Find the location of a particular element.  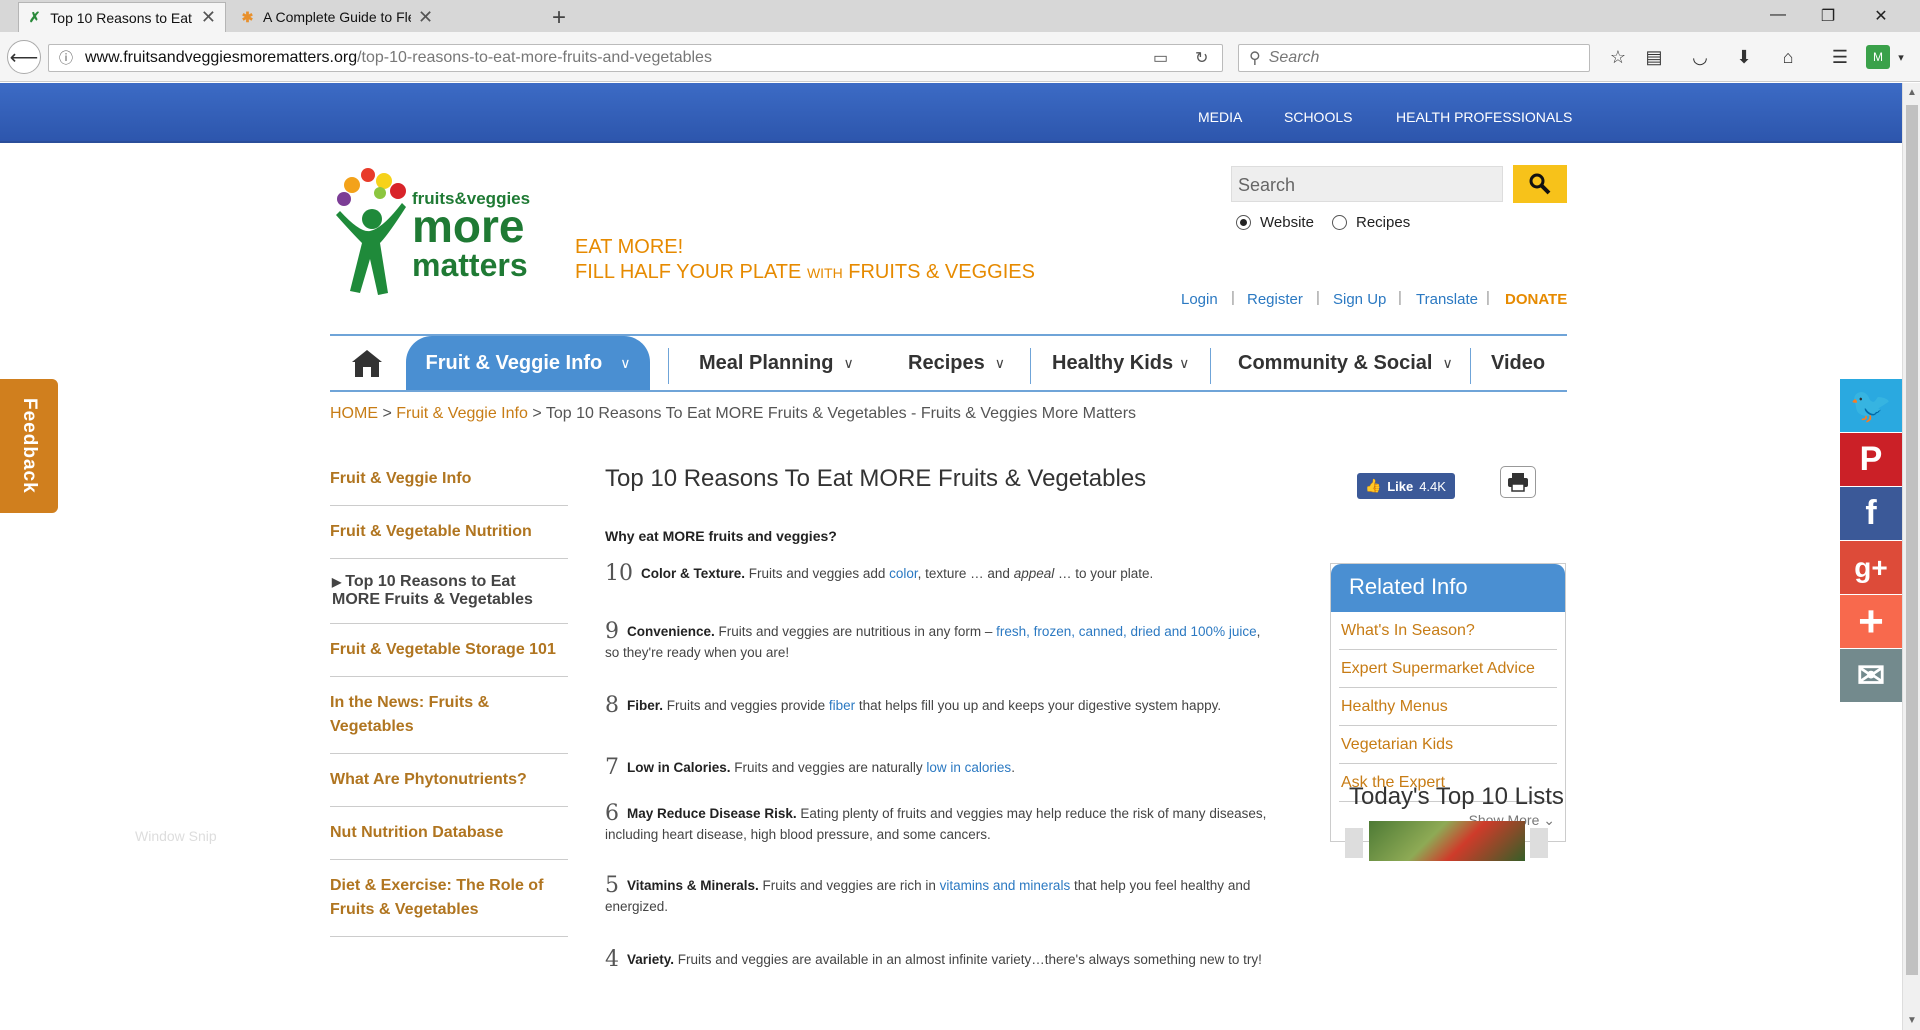

top10-heading: Today's Top 10 Lists is located at coordinates (1456, 796).